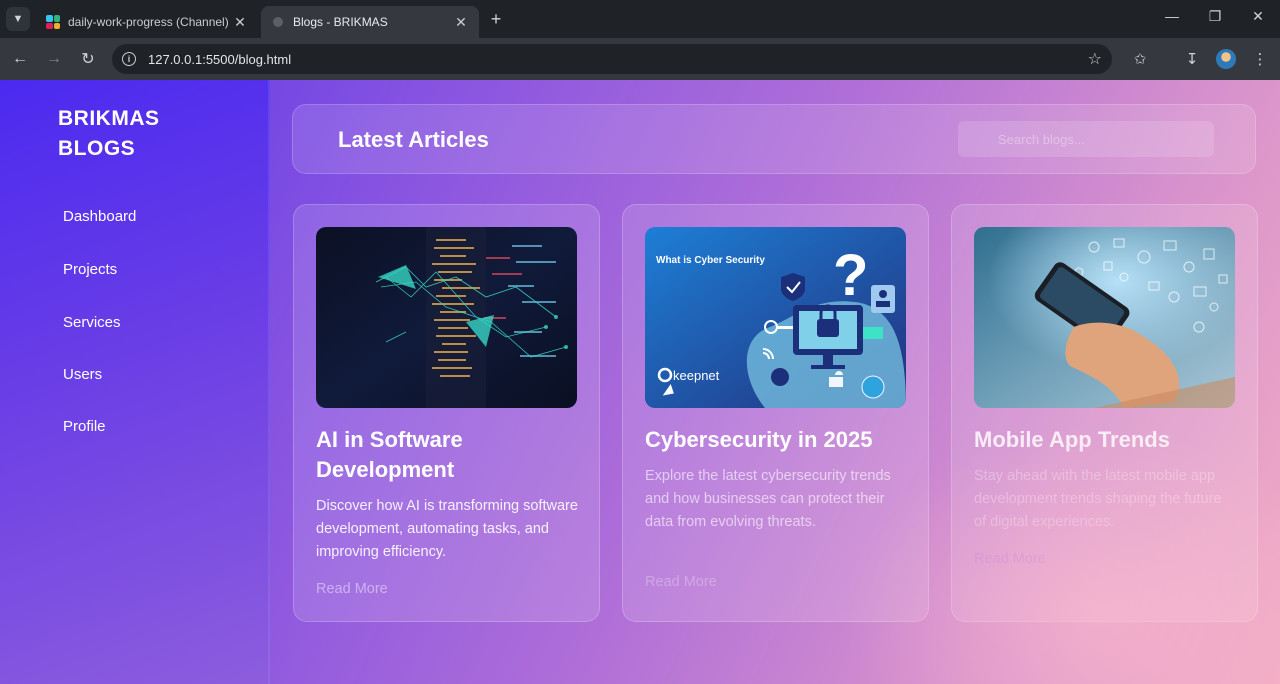 This screenshot has width=1280, height=684. What do you see at coordinates (1226, 59) in the screenshot?
I see `profile-avatar-icon` at bounding box center [1226, 59].